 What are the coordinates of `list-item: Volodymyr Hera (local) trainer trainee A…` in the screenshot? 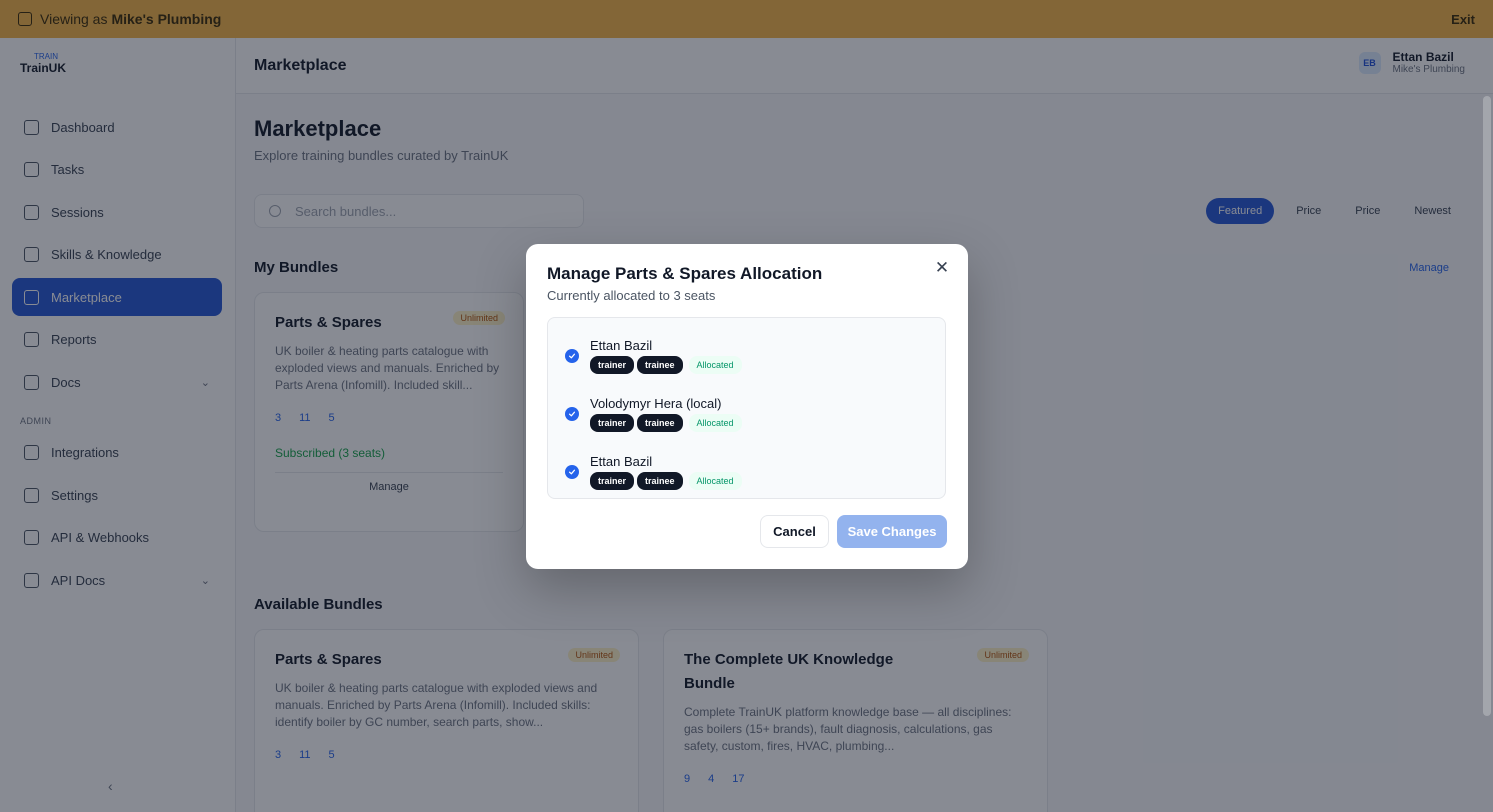 It's located at (746, 414).